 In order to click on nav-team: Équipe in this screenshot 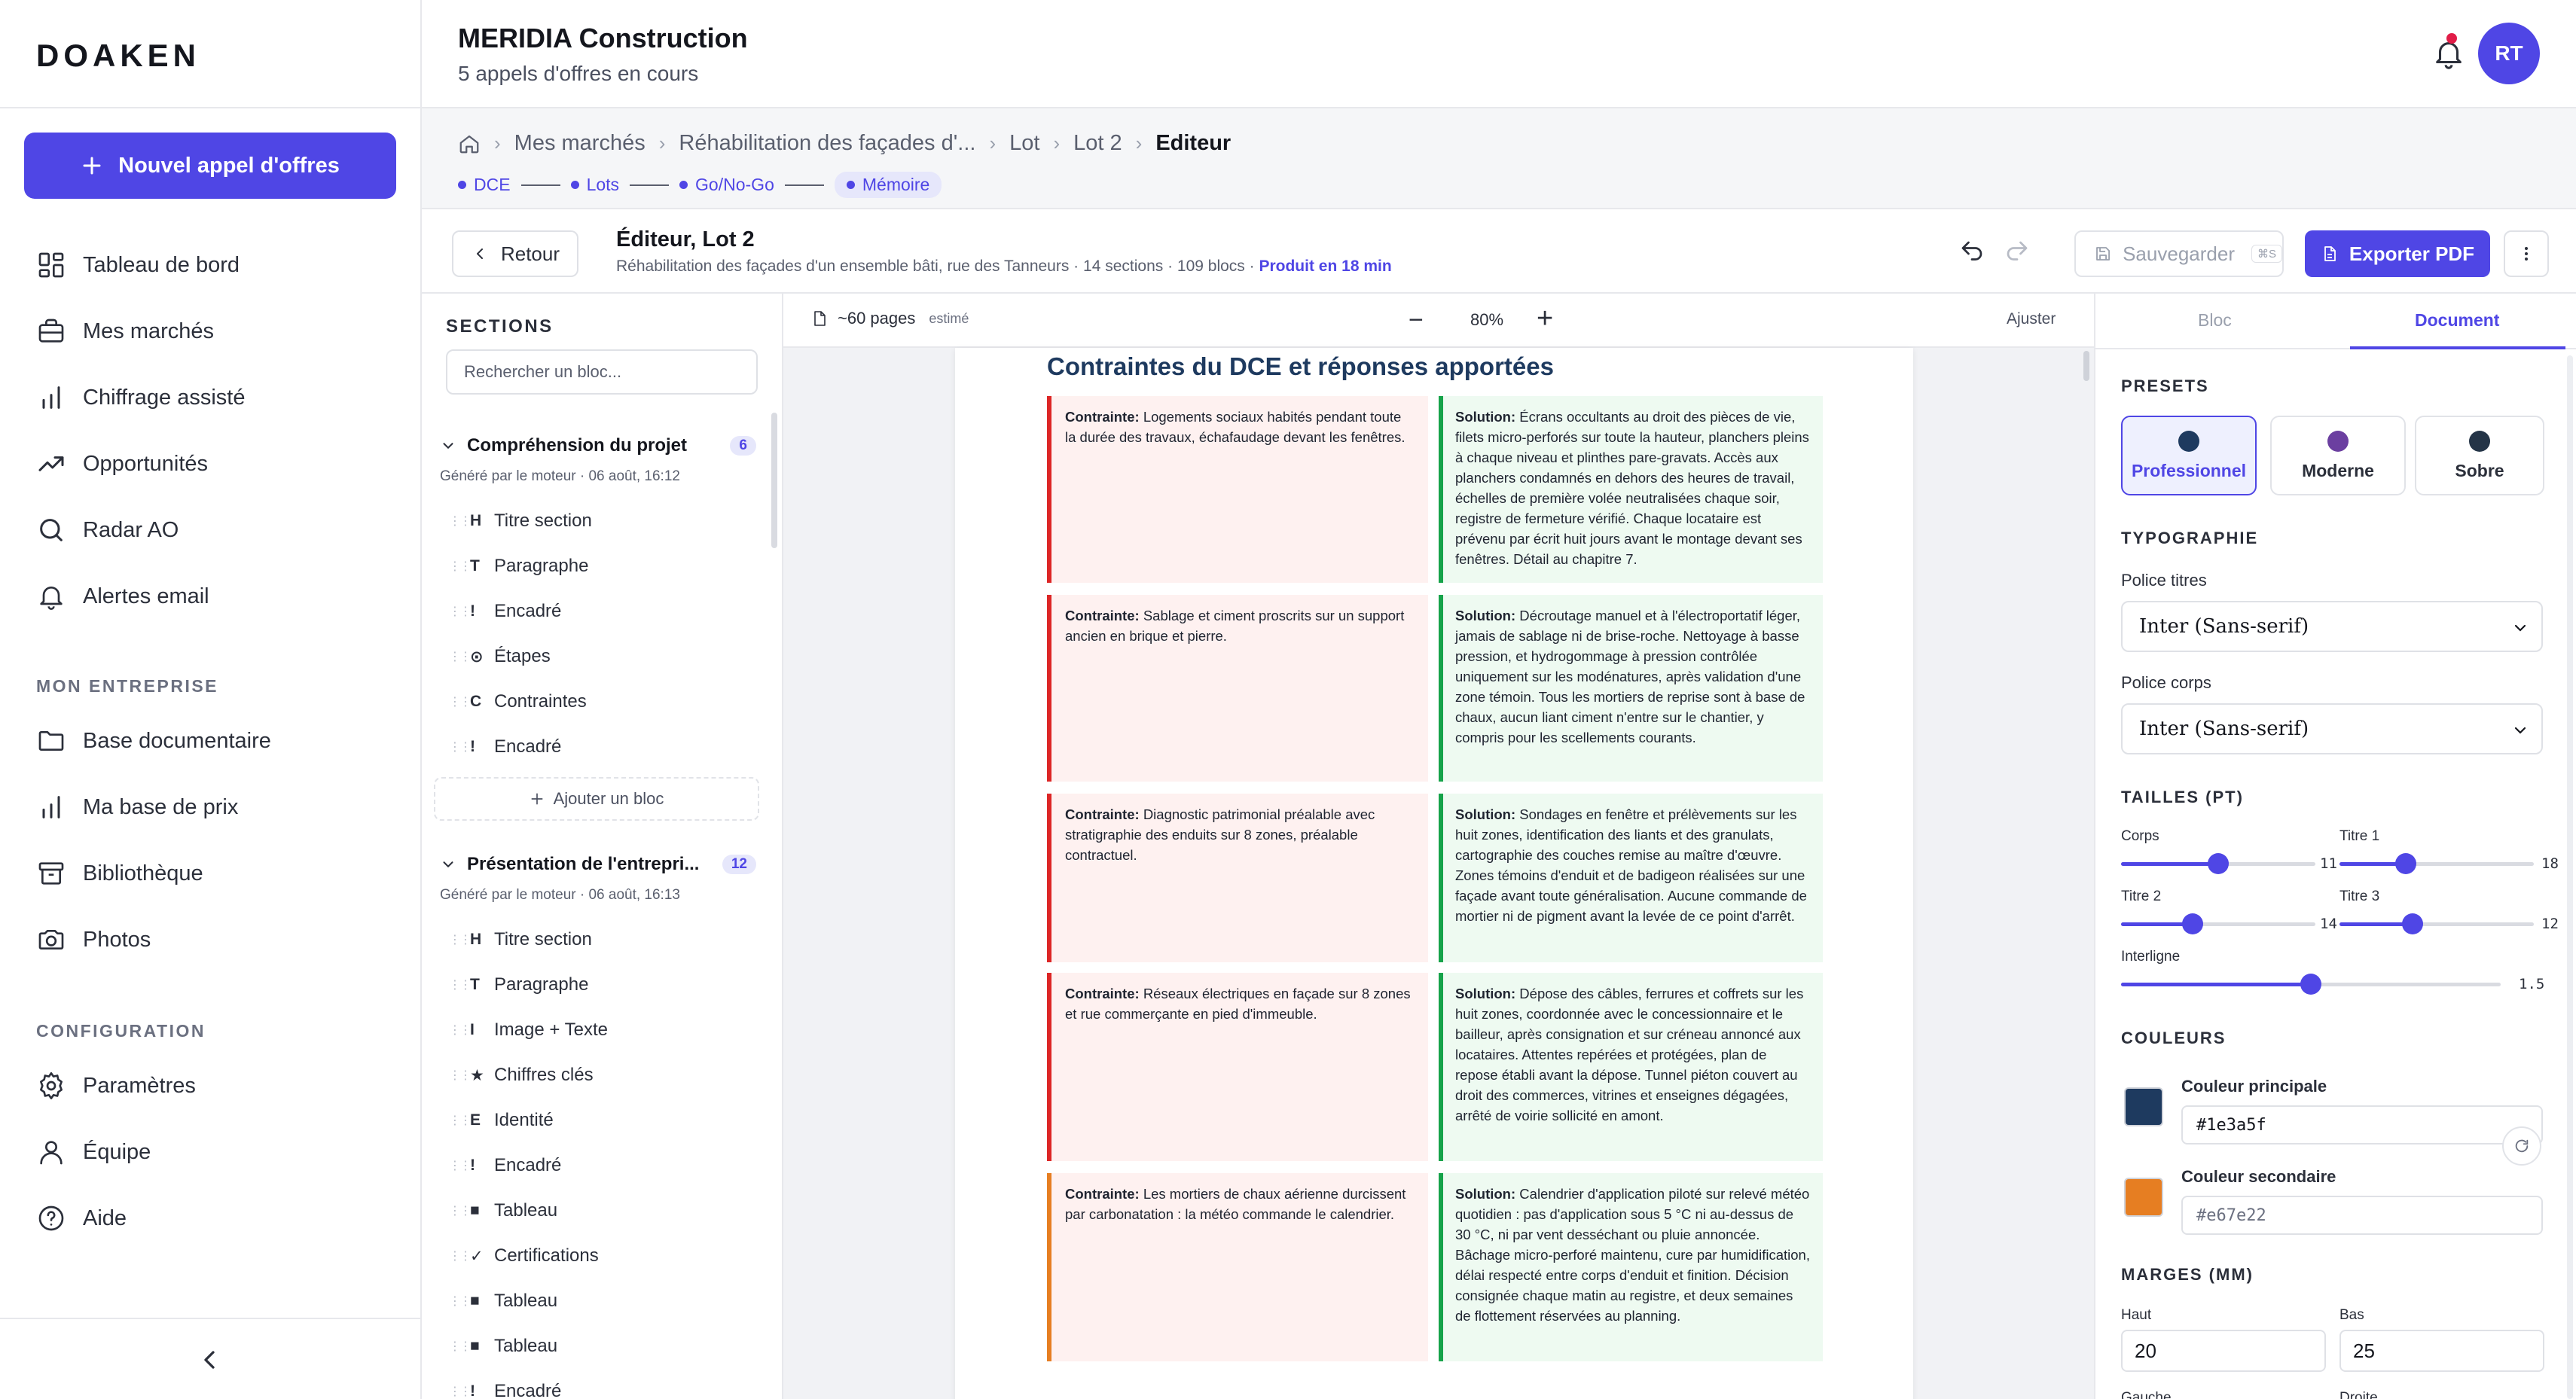, I will do `click(94, 1152)`.